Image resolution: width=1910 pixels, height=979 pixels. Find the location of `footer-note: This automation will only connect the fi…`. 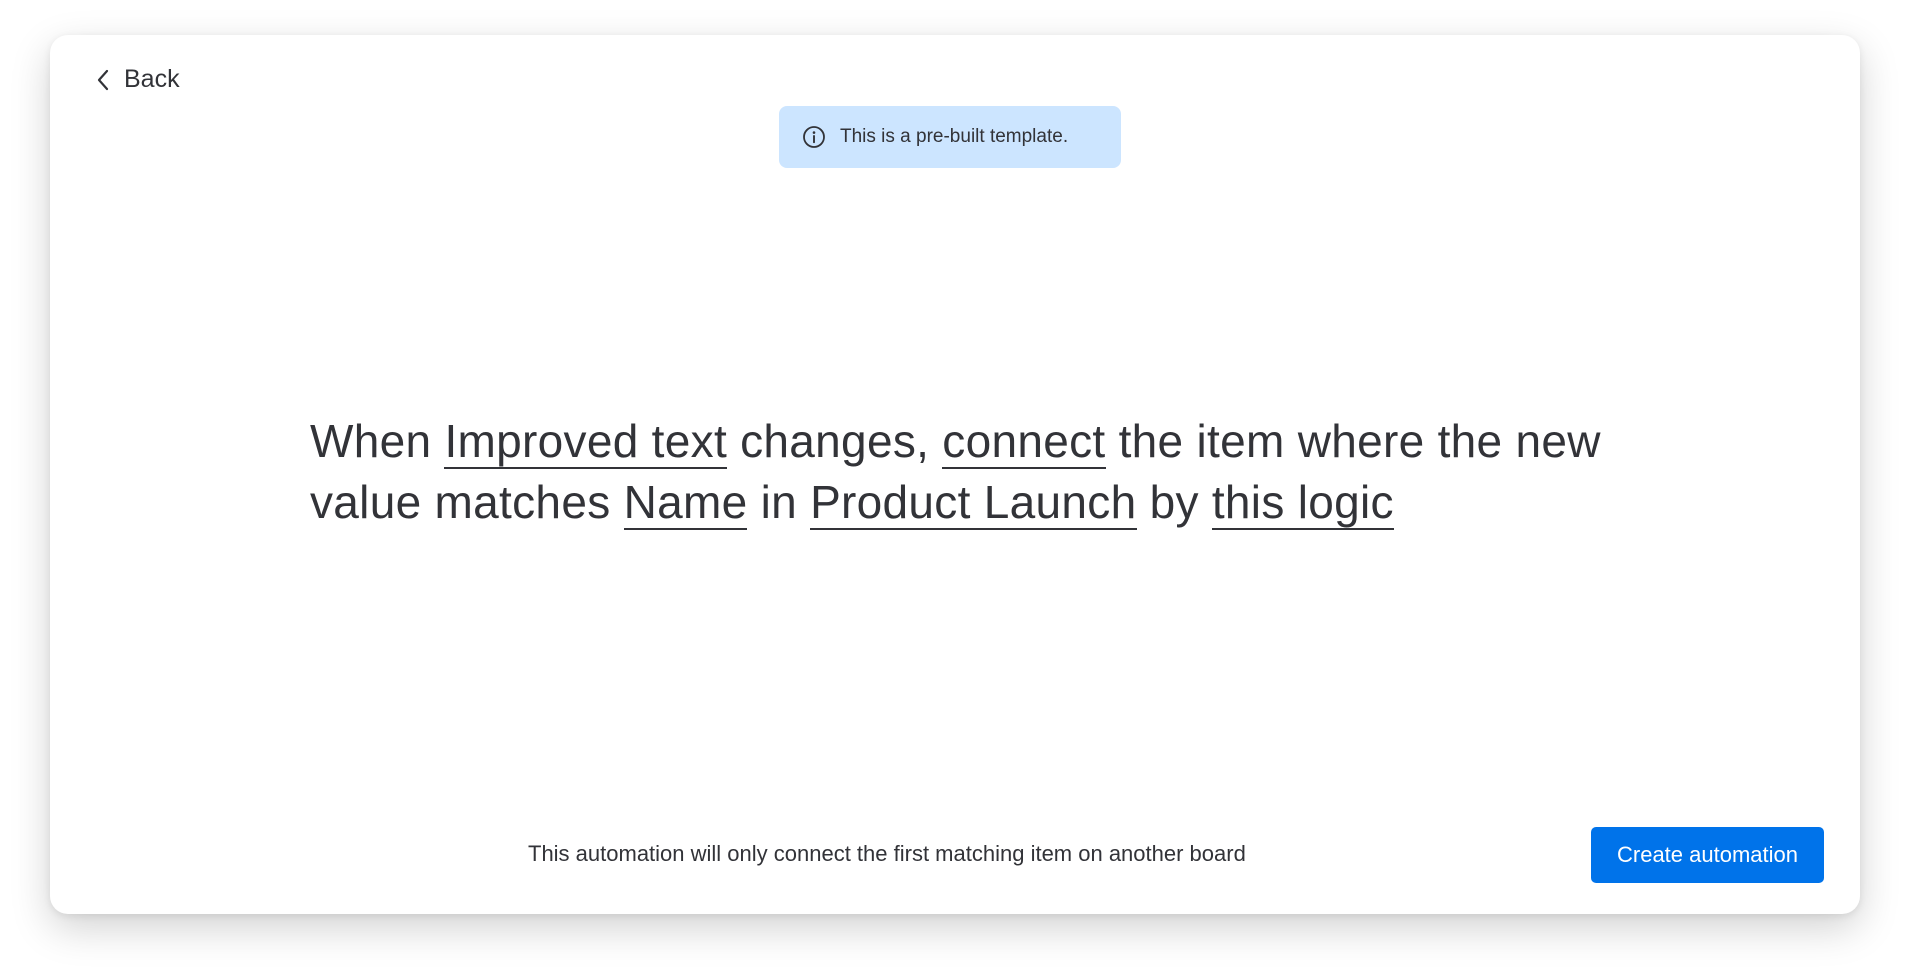

footer-note: This automation will only connect the fi… is located at coordinates (887, 853).